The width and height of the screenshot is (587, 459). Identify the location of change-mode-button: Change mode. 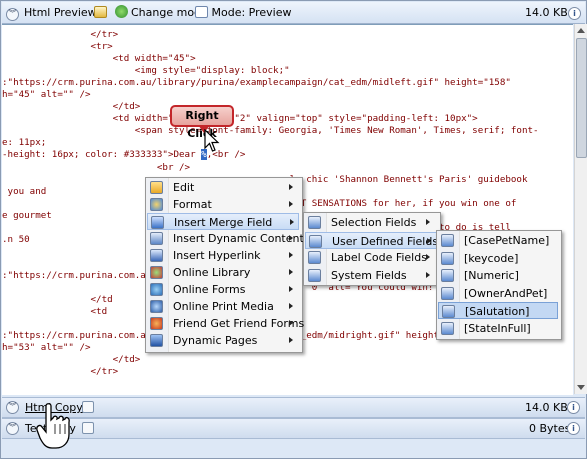
(151, 12).